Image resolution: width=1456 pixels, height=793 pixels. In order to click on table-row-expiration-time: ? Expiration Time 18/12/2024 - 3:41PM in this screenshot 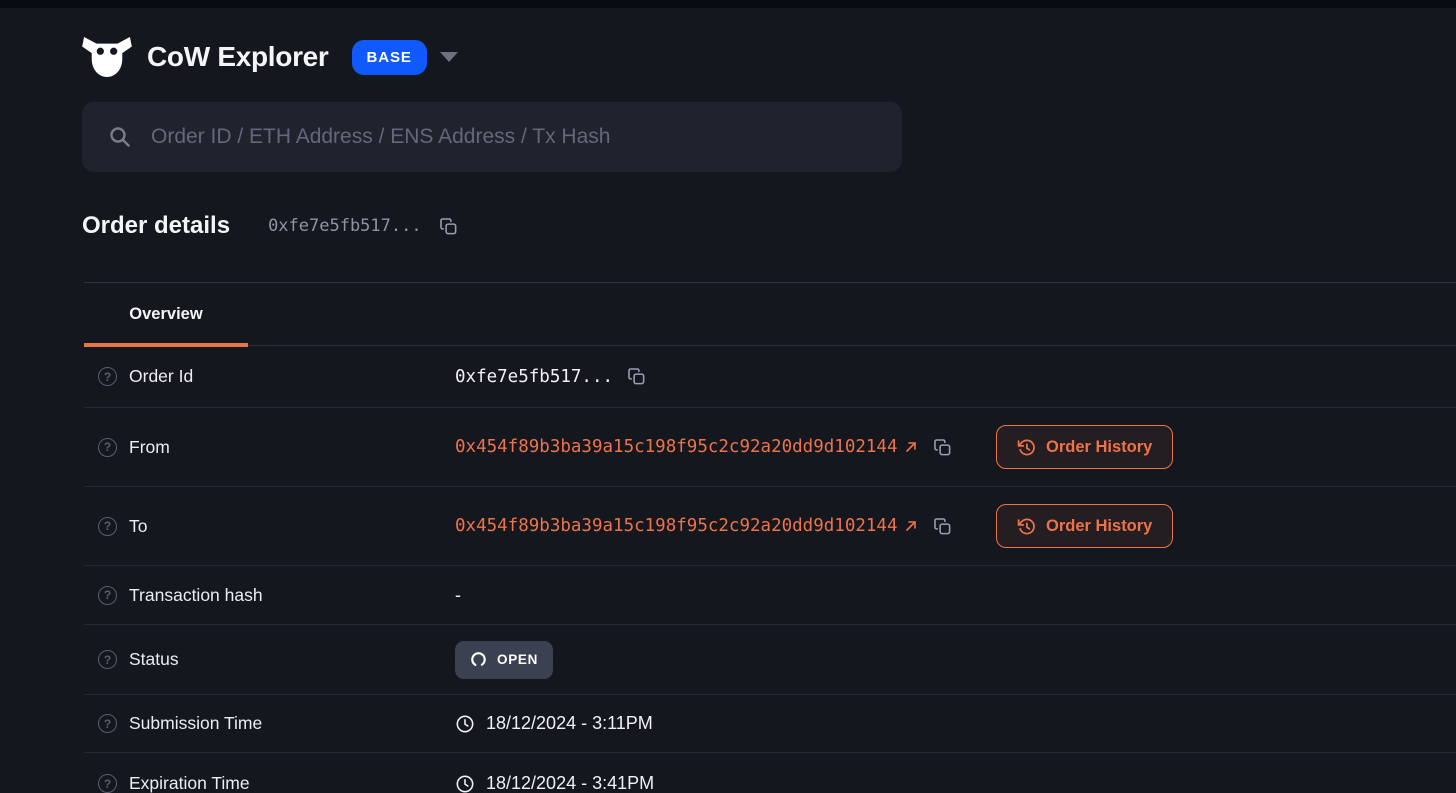, I will do `click(770, 773)`.